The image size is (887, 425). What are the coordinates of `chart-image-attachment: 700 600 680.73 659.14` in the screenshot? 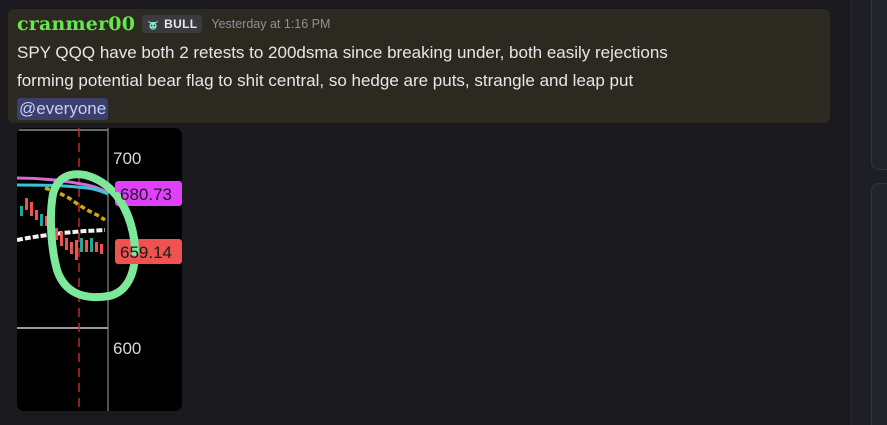 It's located at (99, 269).